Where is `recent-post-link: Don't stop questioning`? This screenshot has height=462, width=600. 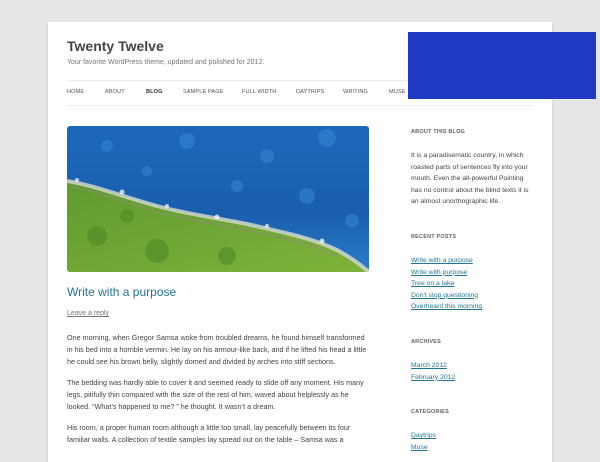 recent-post-link: Don't stop questioning is located at coordinates (446, 296).